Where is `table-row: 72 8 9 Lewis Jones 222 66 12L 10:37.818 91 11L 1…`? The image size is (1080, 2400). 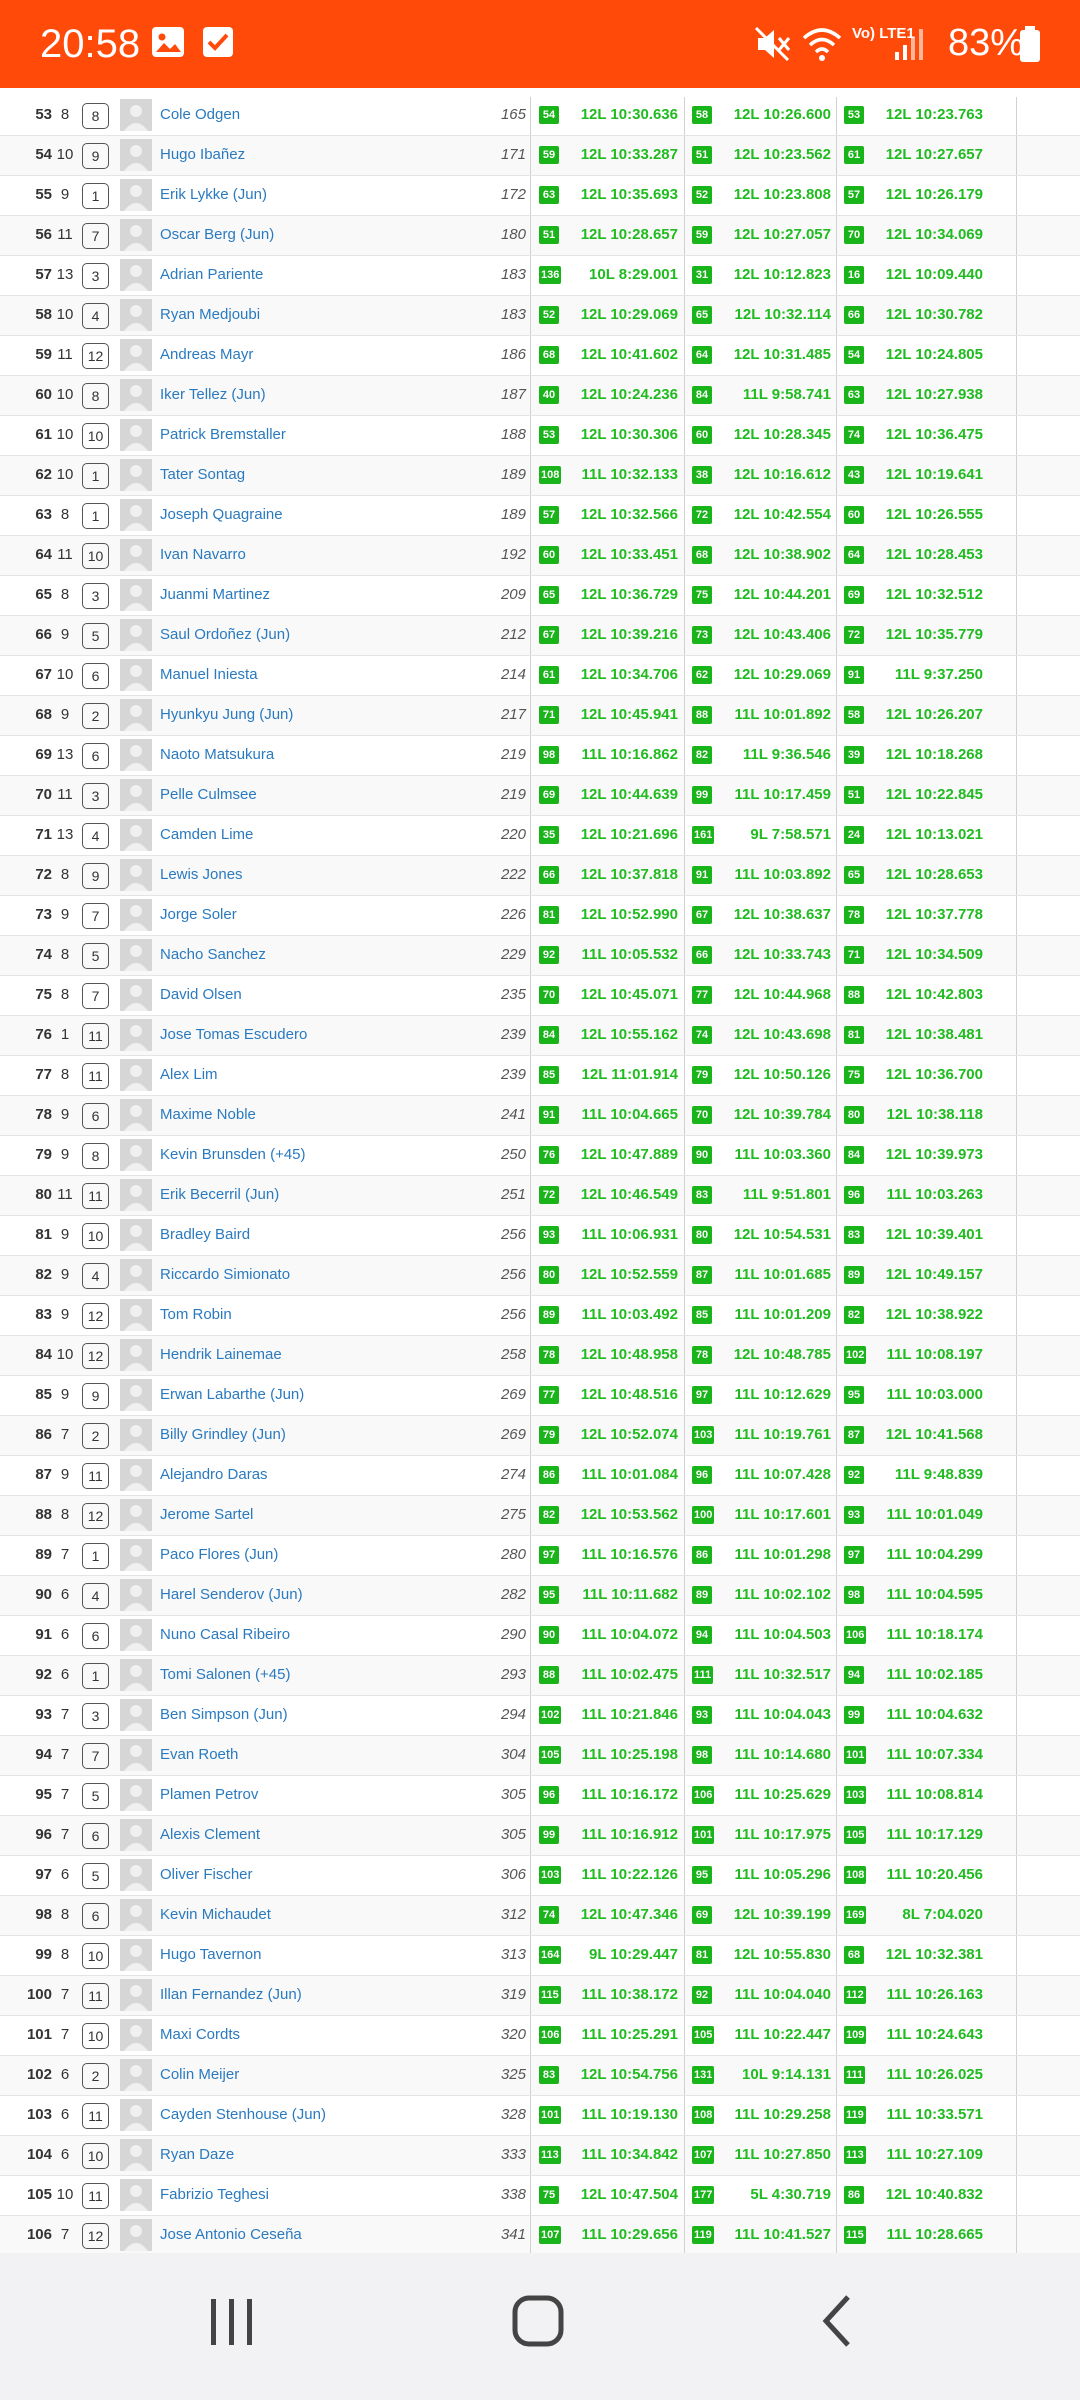
table-row: 72 8 9 Lewis Jones 222 66 12L 10:37.818 91 11L 1… is located at coordinates (540, 876).